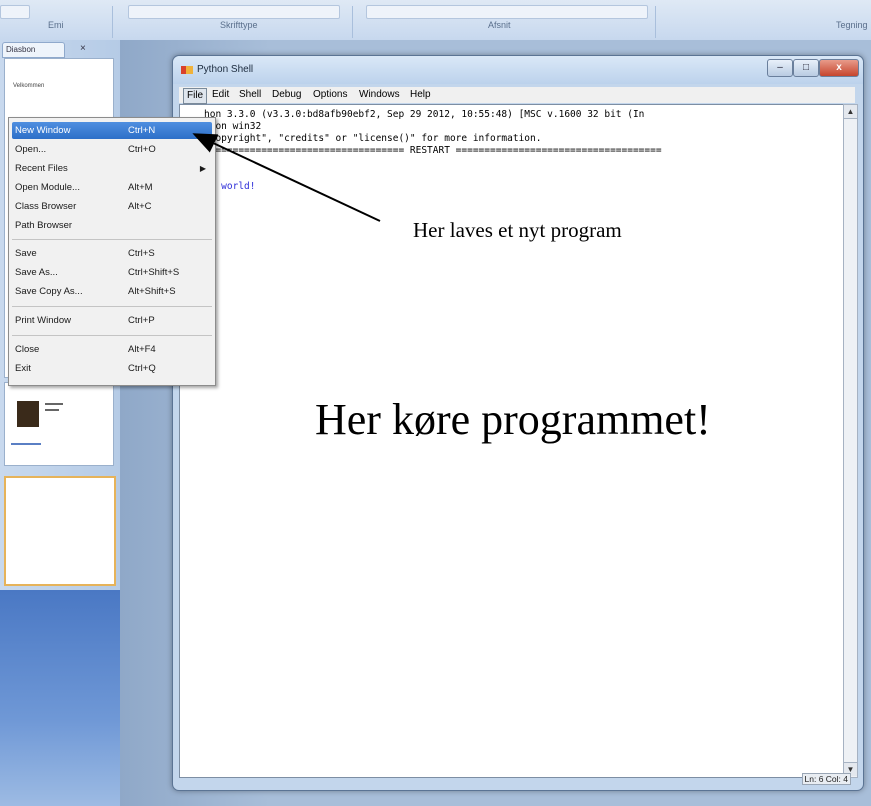 The height and width of the screenshot is (806, 871). Describe the element at coordinates (513, 419) in the screenshot. I see `annotation-heading: Her køre programmet!` at that location.